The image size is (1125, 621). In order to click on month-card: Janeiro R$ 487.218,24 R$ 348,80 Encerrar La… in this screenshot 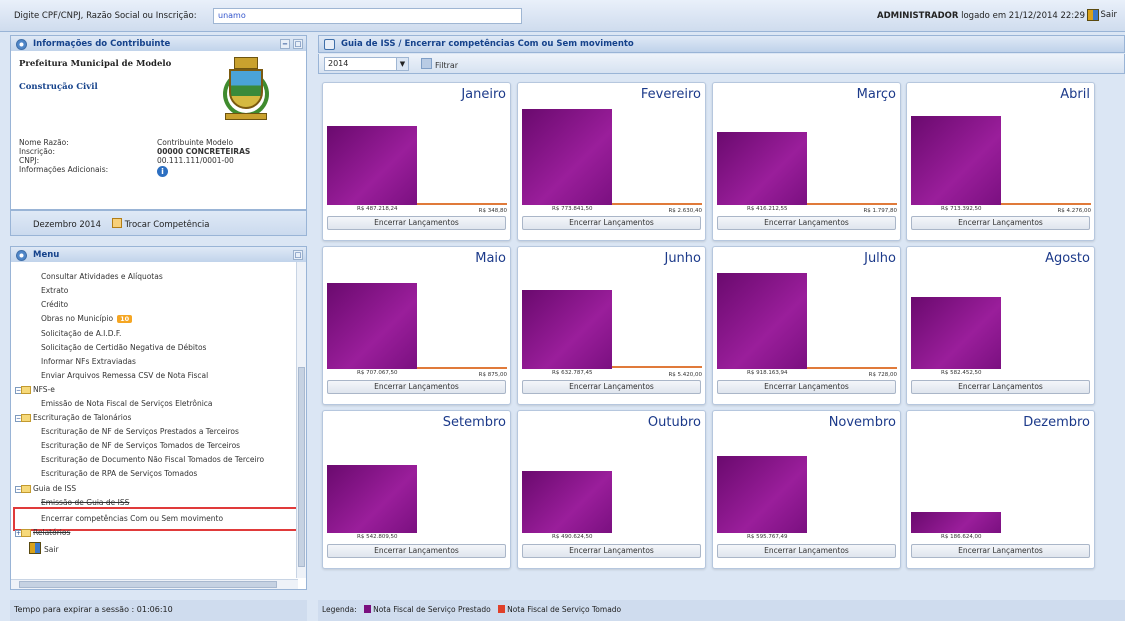, I will do `click(416, 161)`.